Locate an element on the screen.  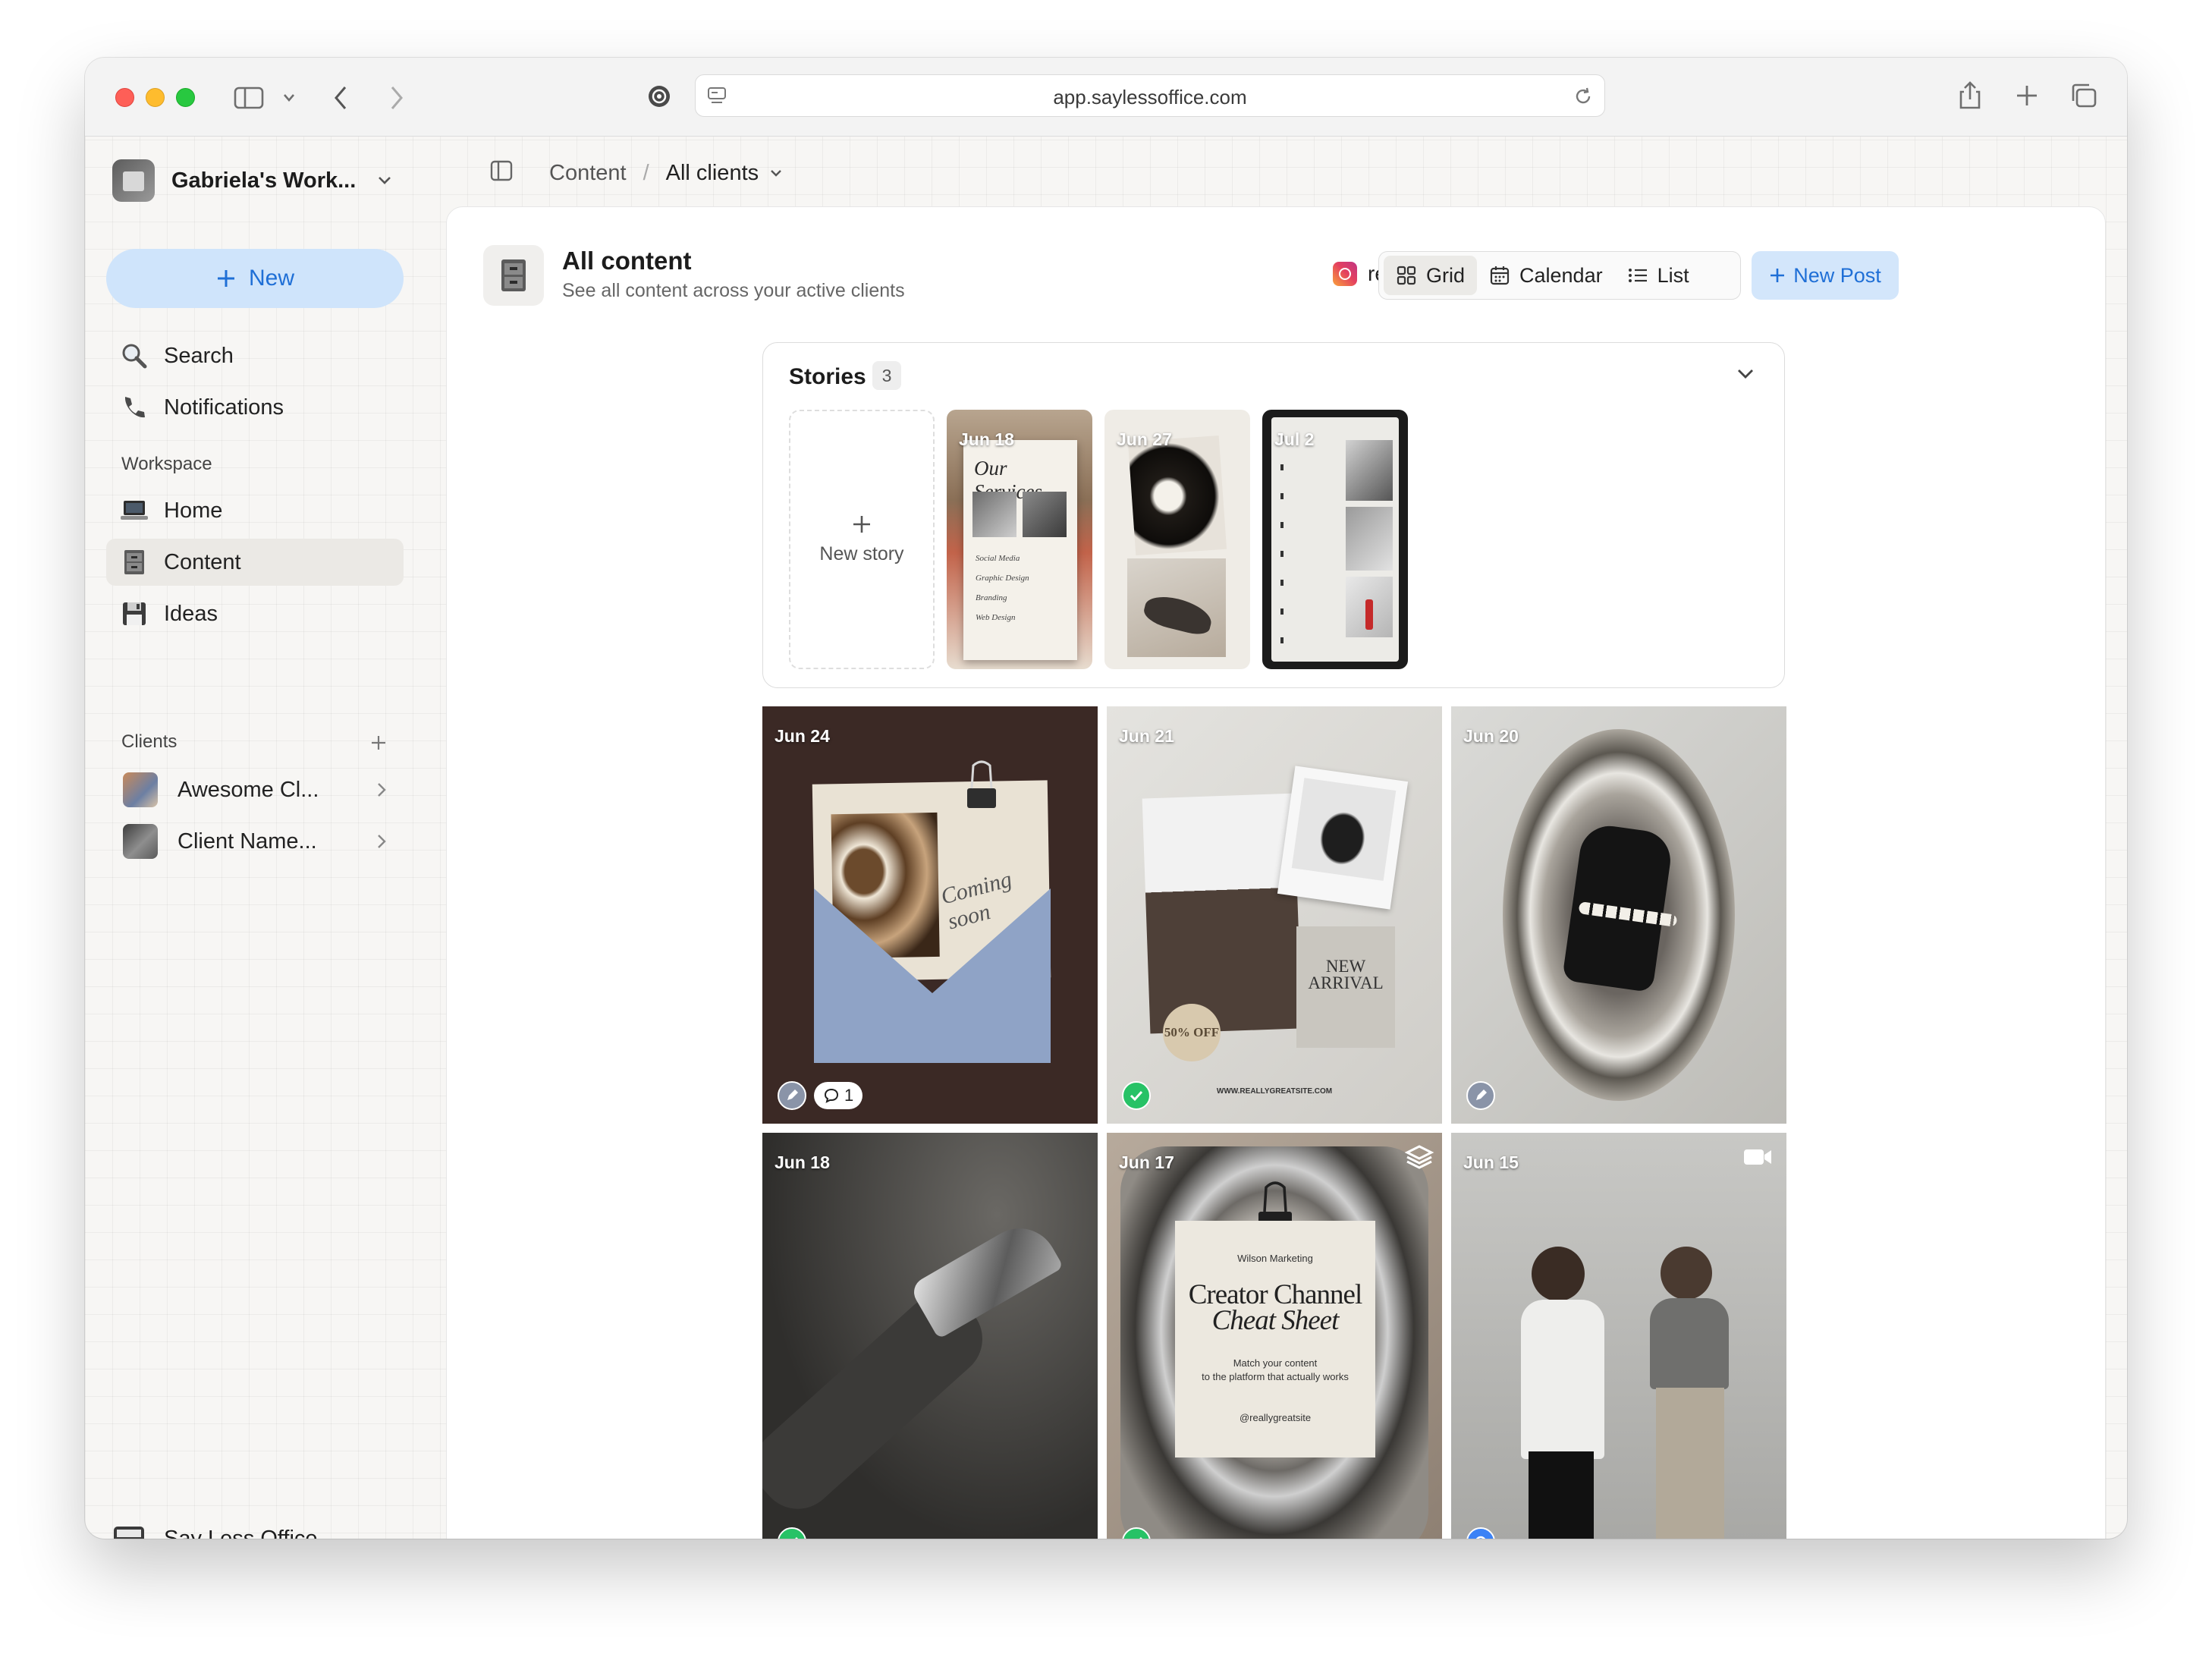
brand-footer: Say Less Office. is located at coordinates (218, 1531).